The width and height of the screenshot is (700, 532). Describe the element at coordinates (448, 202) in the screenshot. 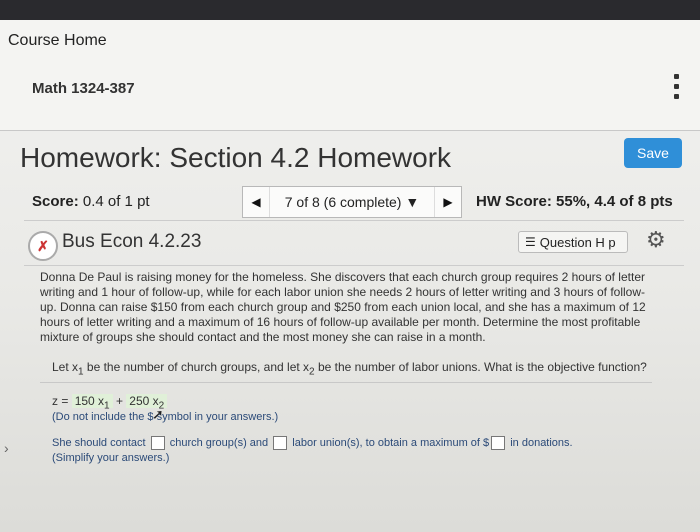

I see `next-question-button: ▶` at that location.